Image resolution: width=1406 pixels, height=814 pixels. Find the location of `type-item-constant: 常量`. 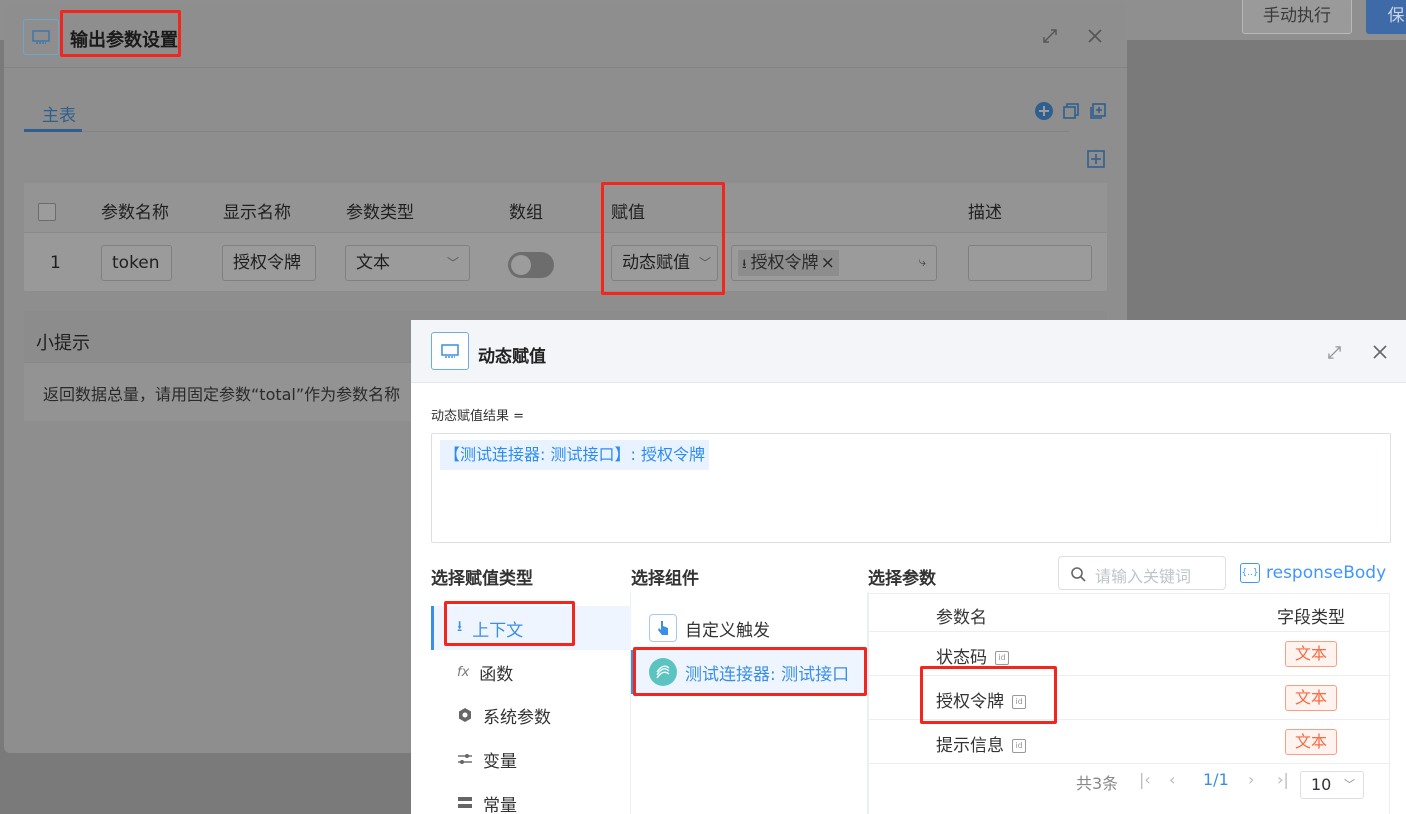

type-item-constant: 常量 is located at coordinates (531, 797).